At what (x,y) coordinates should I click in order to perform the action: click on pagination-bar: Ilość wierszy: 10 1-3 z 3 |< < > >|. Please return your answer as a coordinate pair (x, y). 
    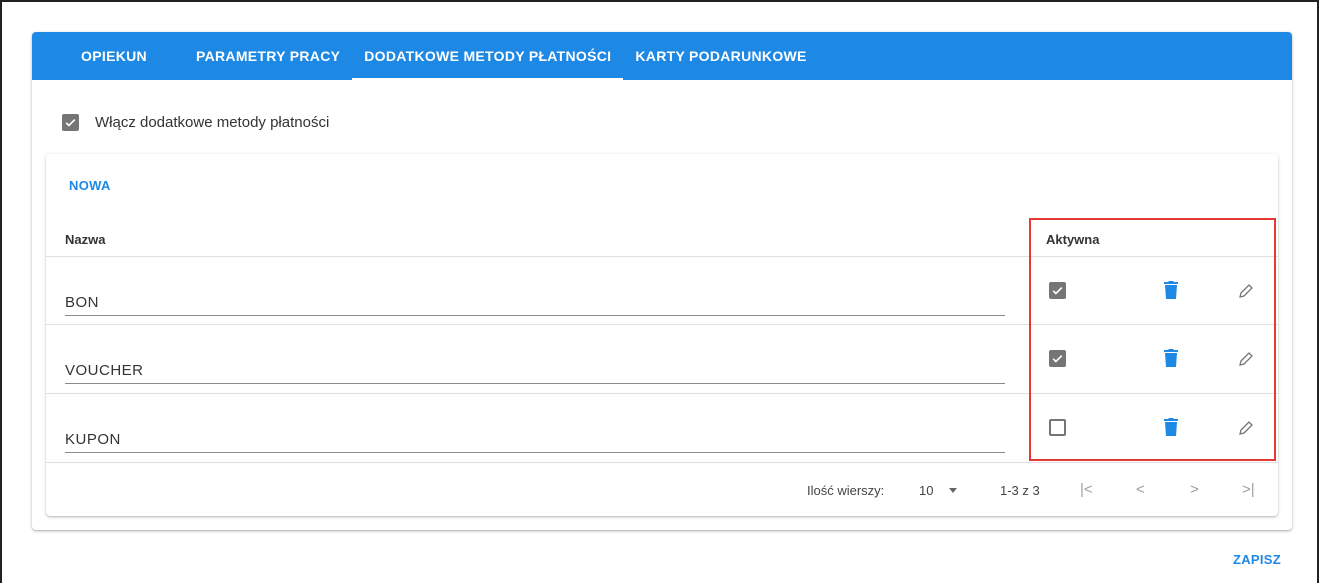
    Looking at the image, I should click on (662, 489).